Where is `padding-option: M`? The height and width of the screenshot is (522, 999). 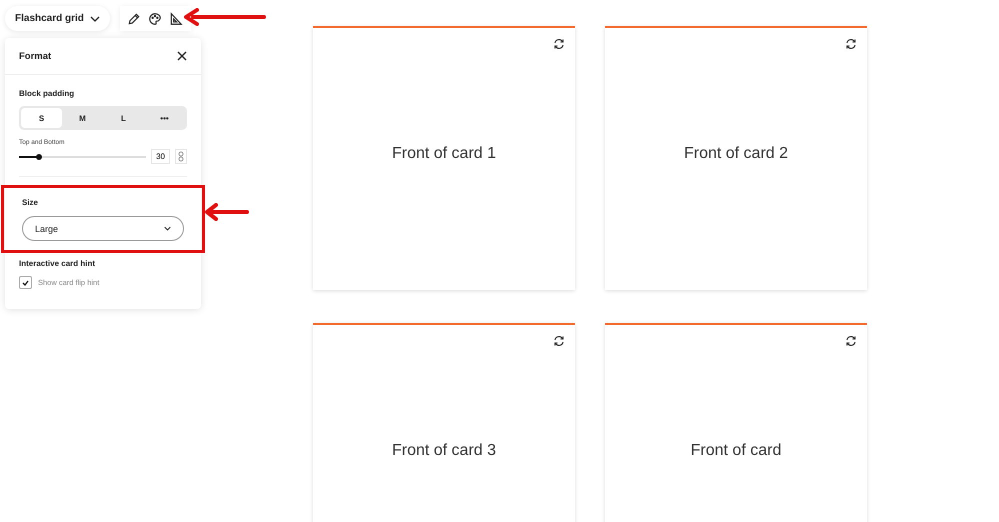 padding-option: M is located at coordinates (82, 118).